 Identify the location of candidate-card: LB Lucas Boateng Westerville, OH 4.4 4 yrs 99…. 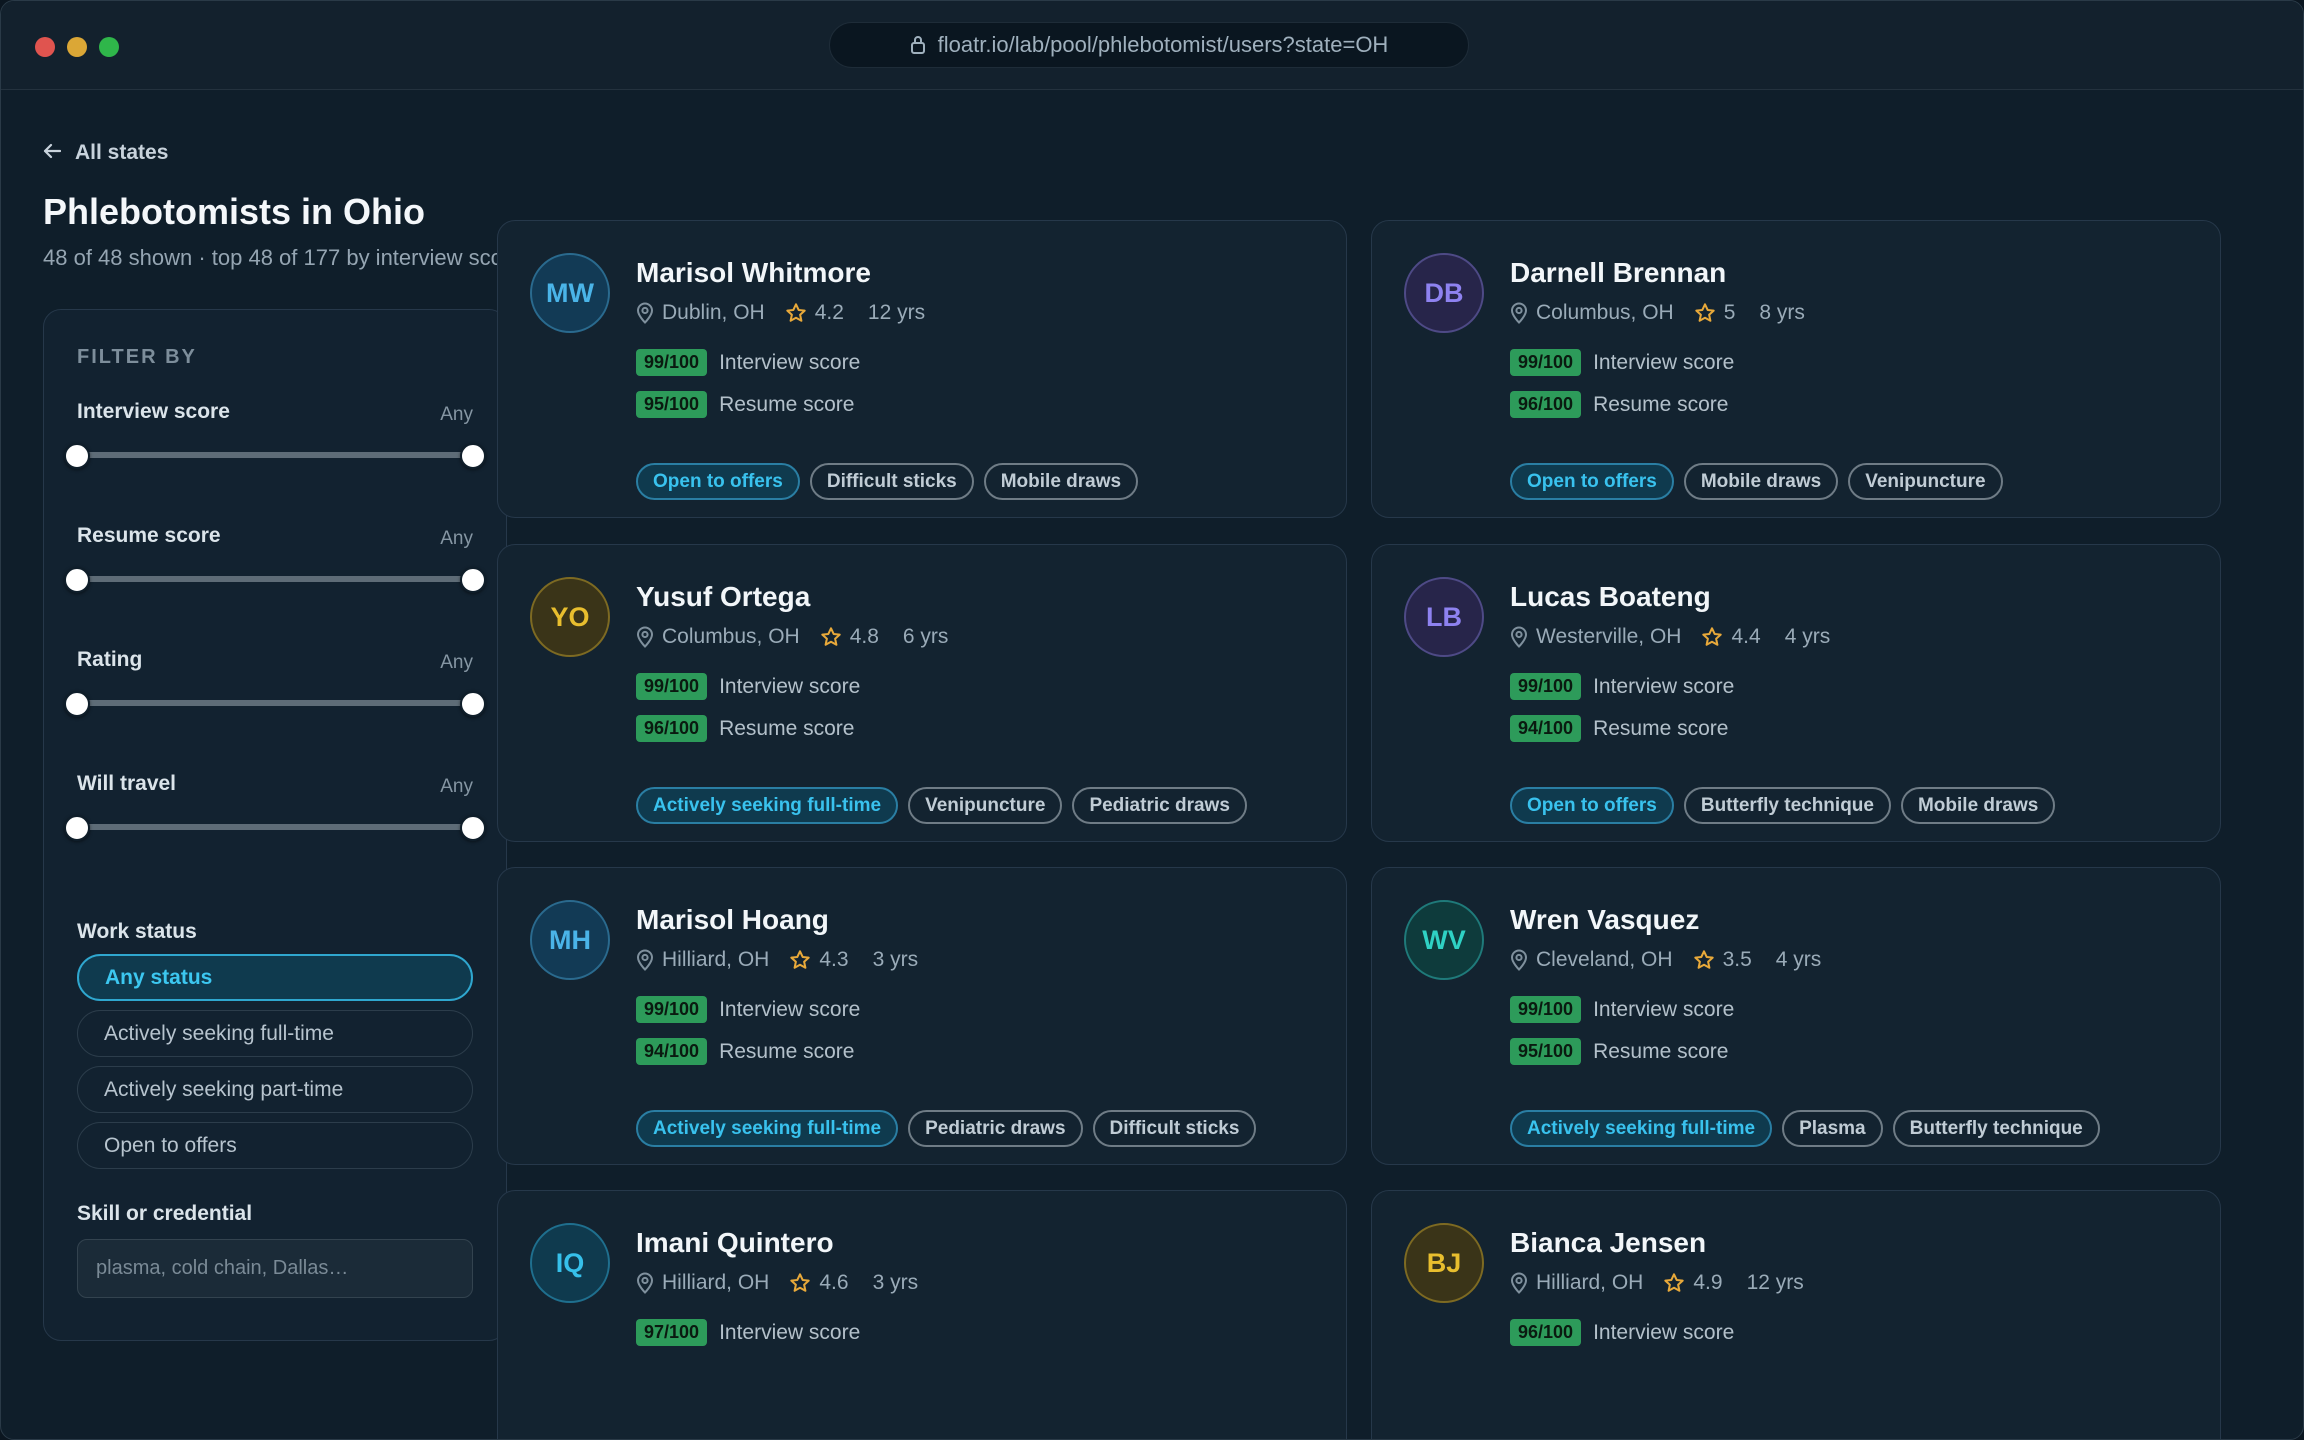
(1796, 693).